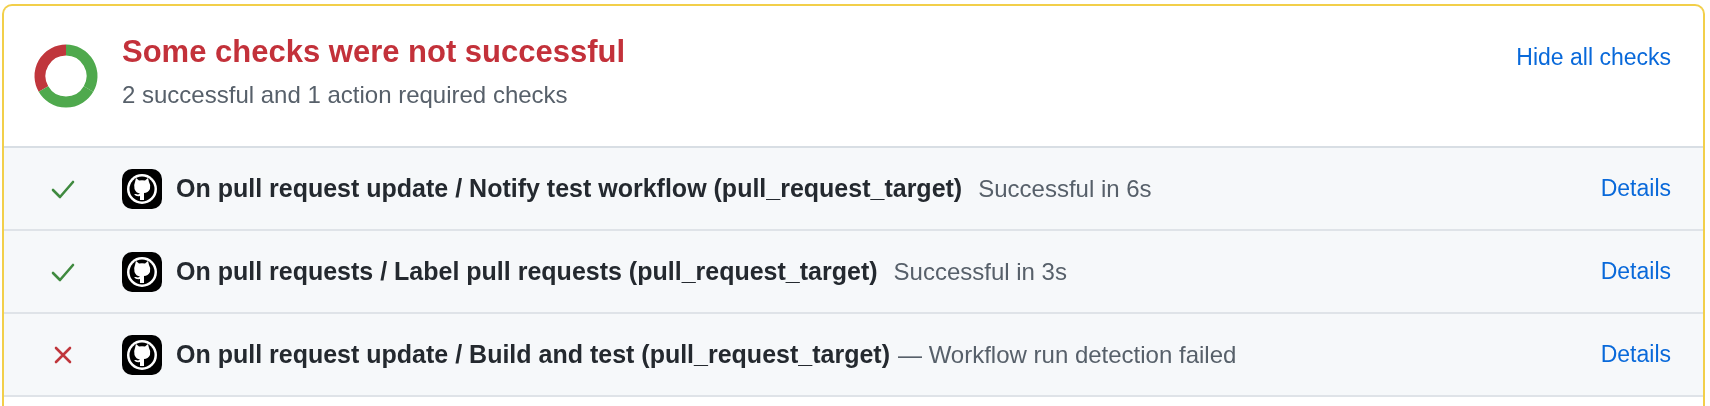  Describe the element at coordinates (533, 354) in the screenshot. I see `check-name: On pull request update / Build and test (pull_request_target)` at that location.